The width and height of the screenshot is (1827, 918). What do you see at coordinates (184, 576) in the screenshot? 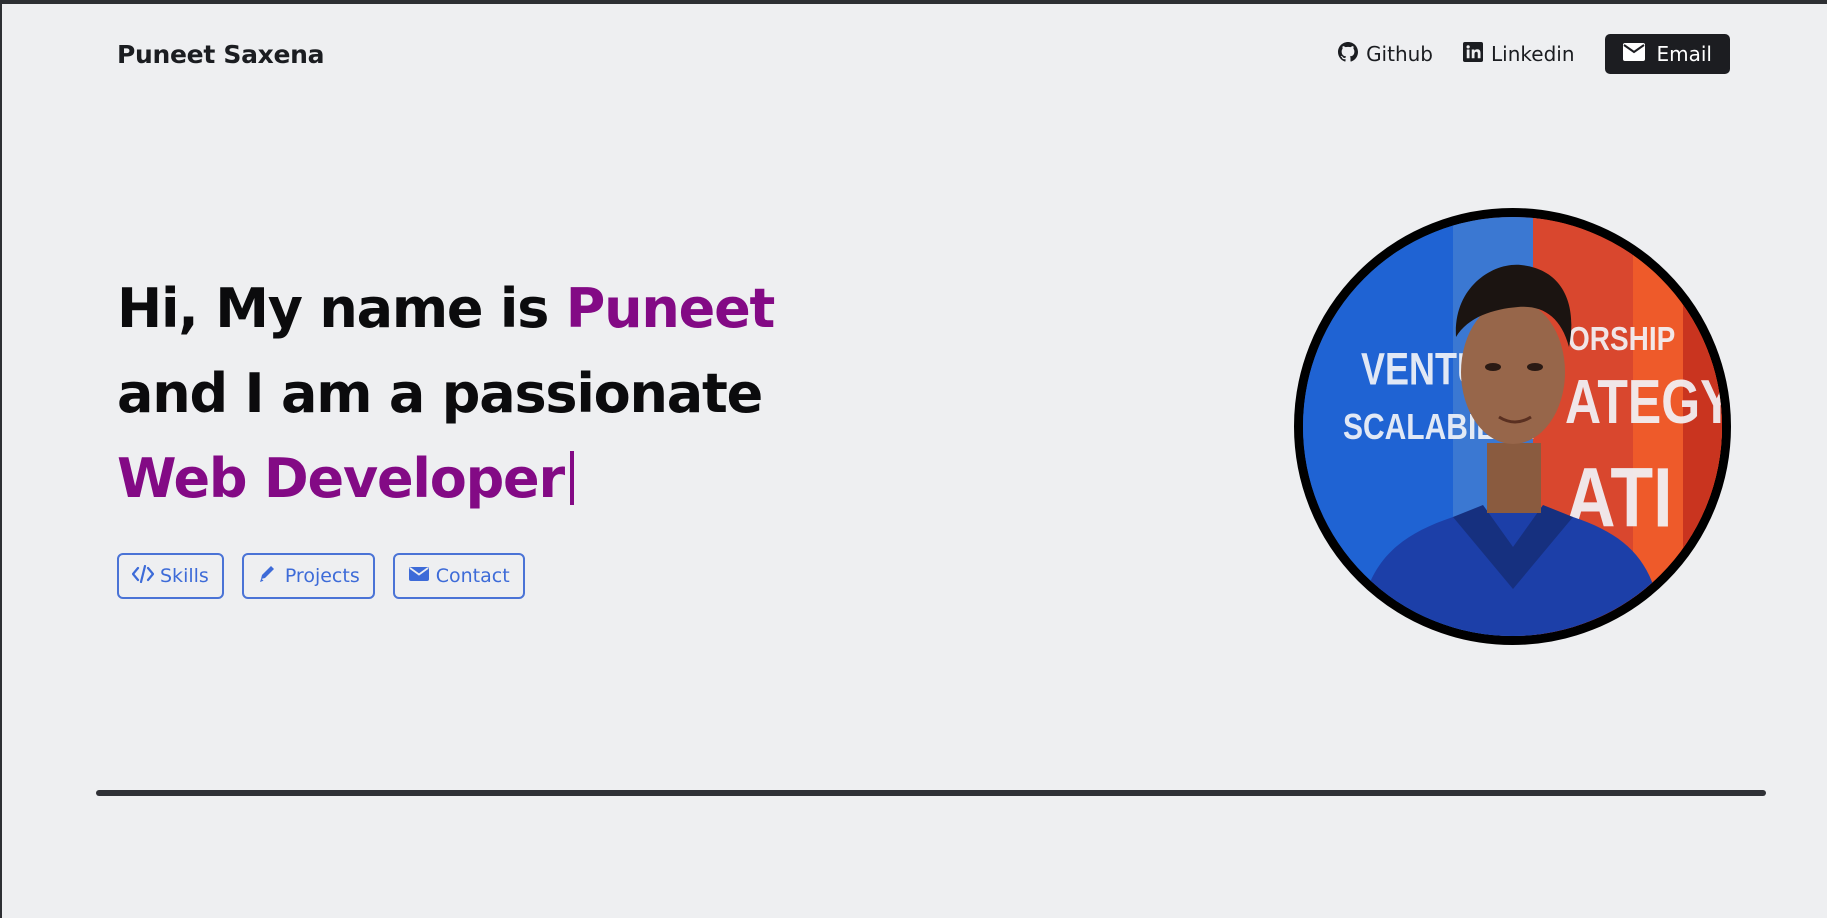
I see `skills-button-label: Skills` at bounding box center [184, 576].